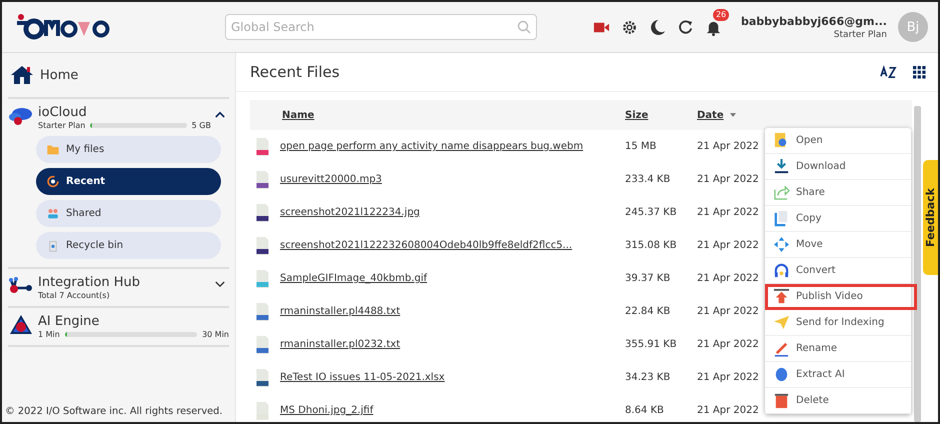 The image size is (940, 424). Describe the element at coordinates (838, 323) in the screenshot. I see `menu-item: Send for Indexing` at that location.